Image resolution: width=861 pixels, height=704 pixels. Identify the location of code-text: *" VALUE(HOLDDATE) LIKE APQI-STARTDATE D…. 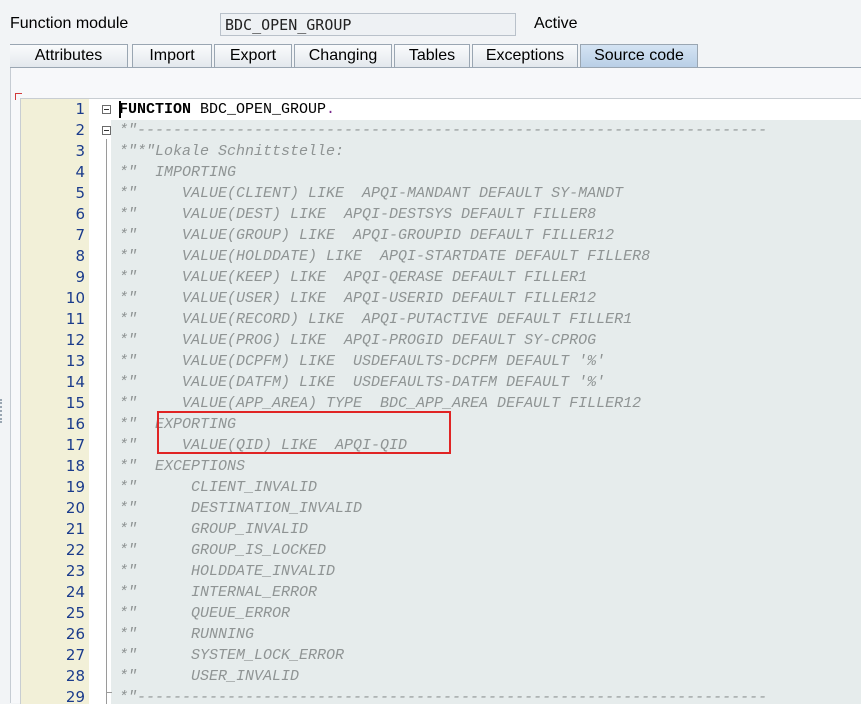
(385, 256).